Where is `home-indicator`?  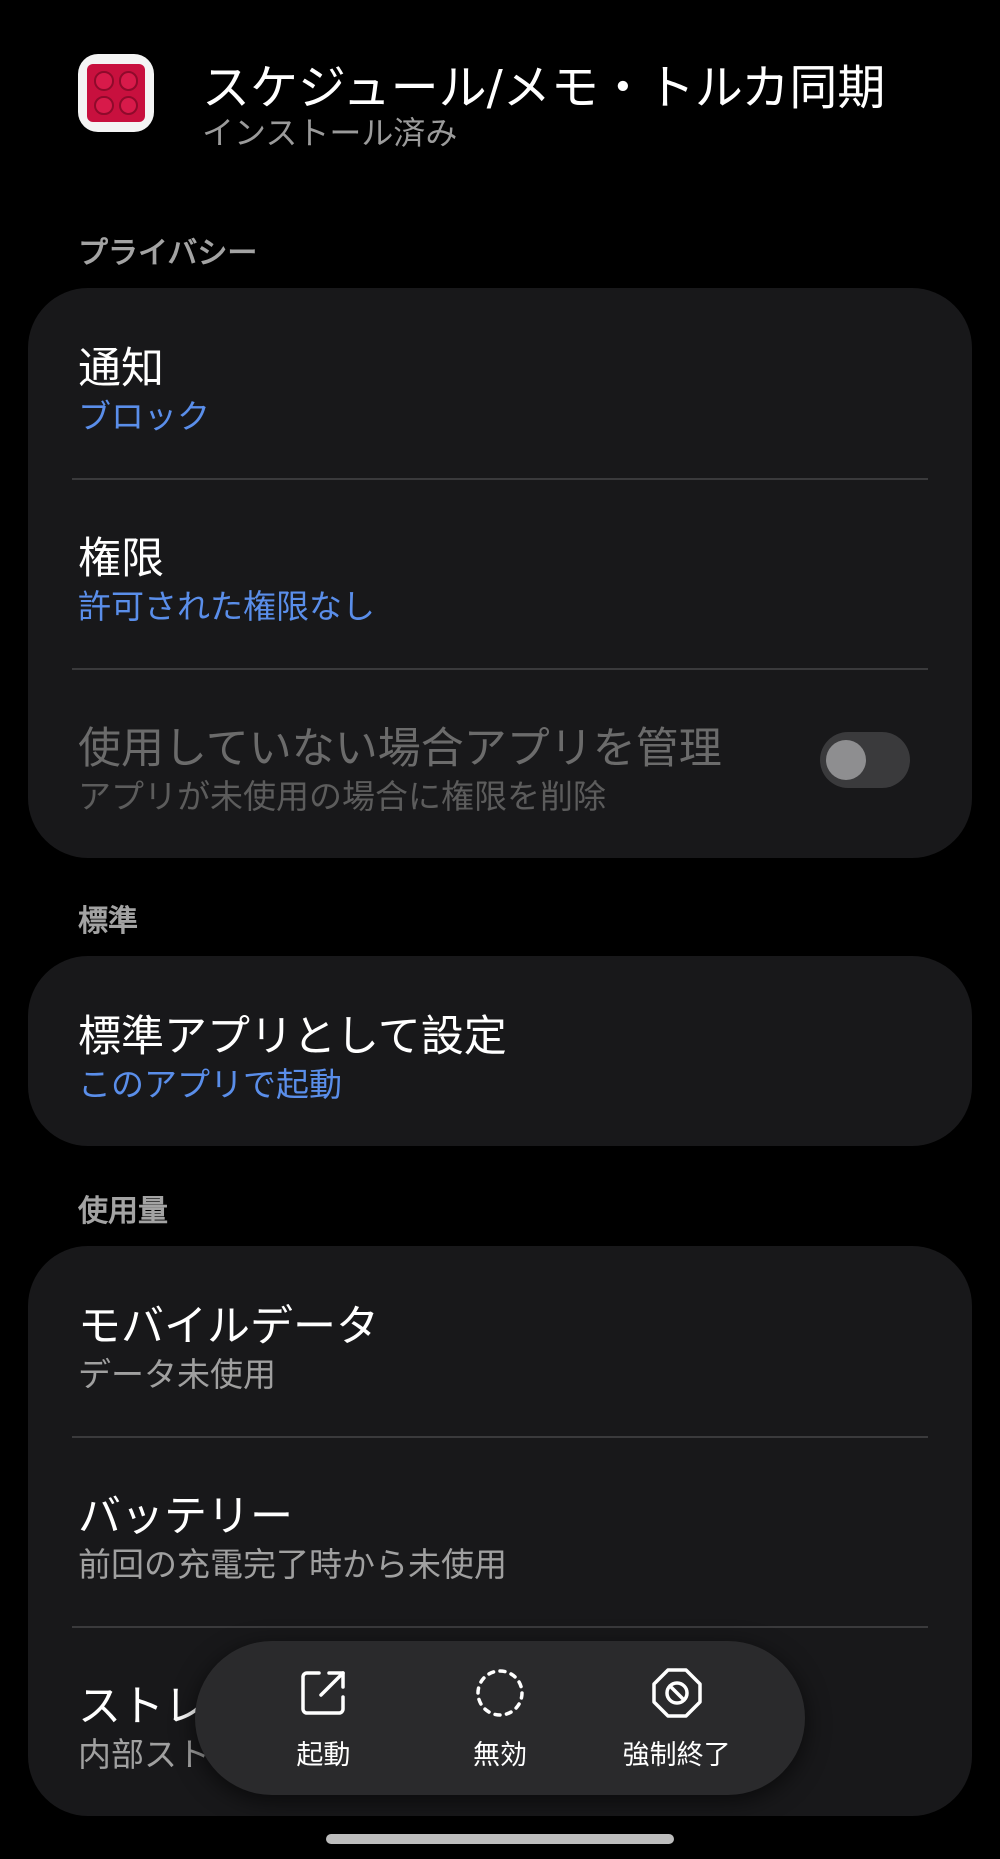 home-indicator is located at coordinates (500, 1839).